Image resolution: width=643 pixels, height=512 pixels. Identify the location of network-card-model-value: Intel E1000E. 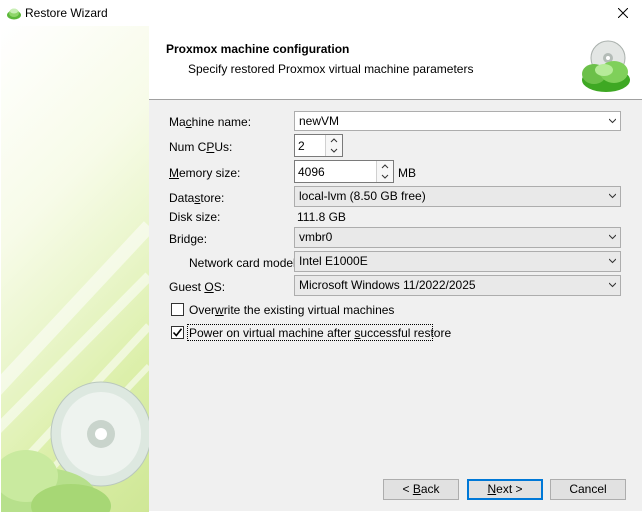
(333, 261).